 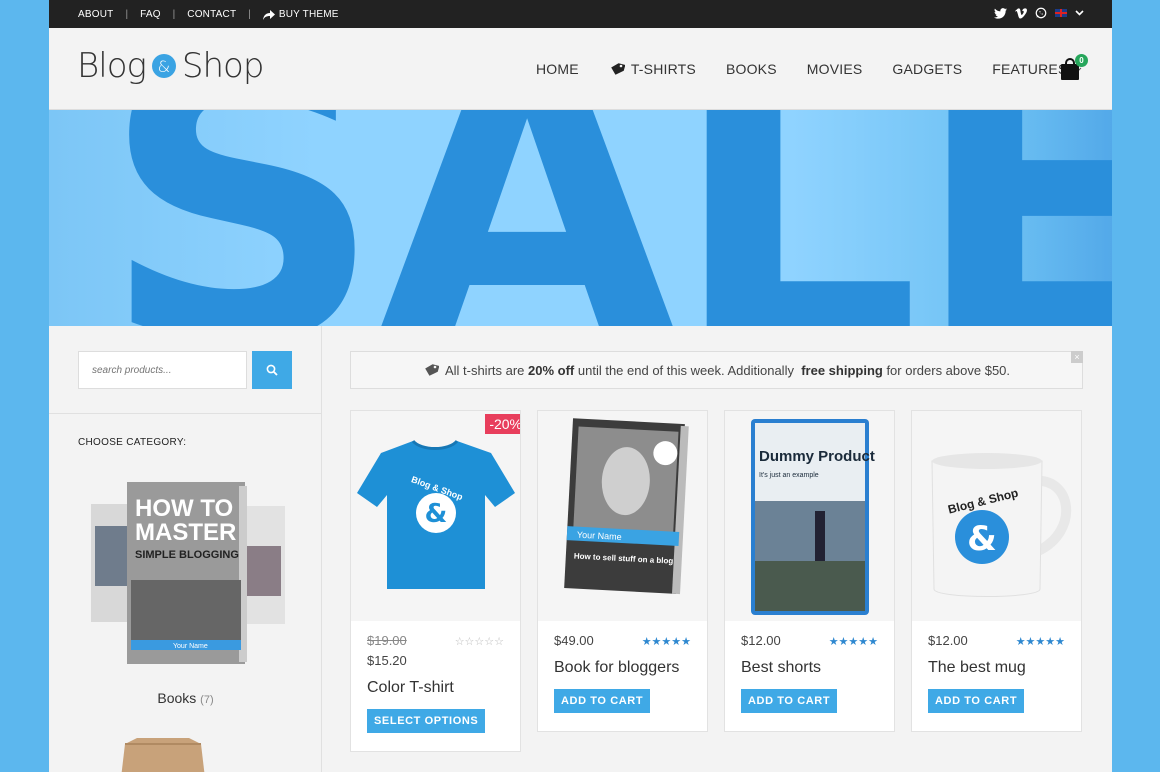 What do you see at coordinates (207, 700) in the screenshot?
I see `category-count: (7)` at bounding box center [207, 700].